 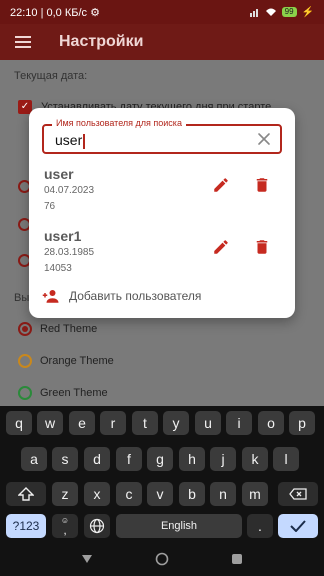 I want to click on add-user-label: Добавить пользователя, so click(x=135, y=296).